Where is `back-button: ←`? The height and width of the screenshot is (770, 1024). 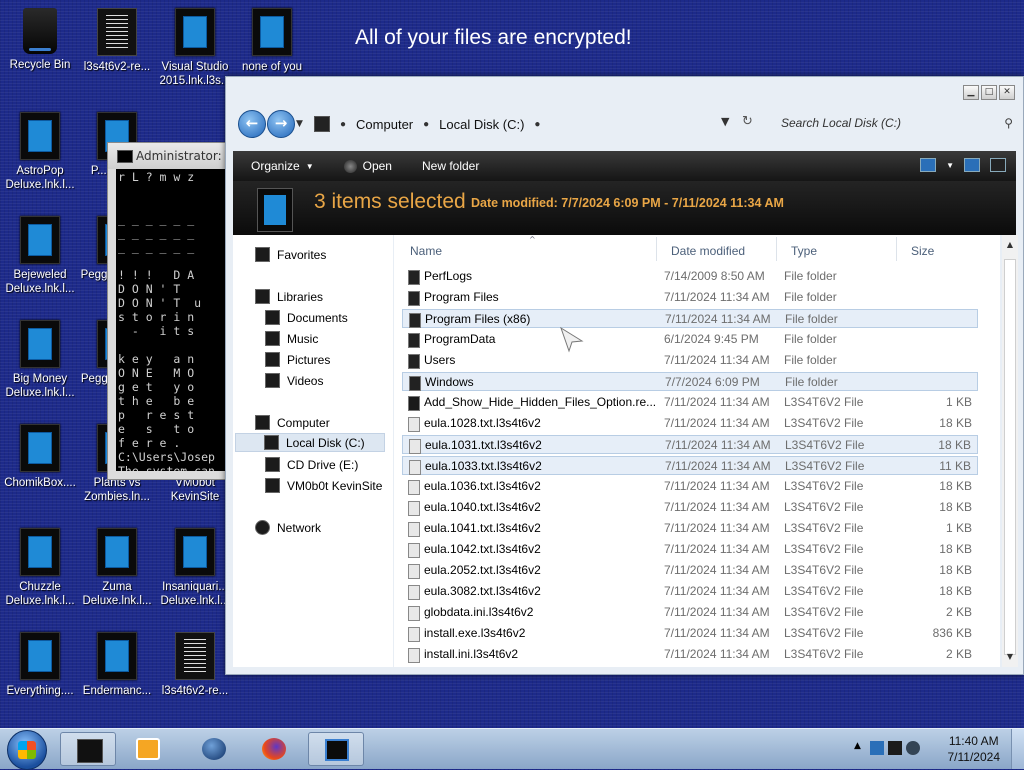 back-button: ← is located at coordinates (252, 124).